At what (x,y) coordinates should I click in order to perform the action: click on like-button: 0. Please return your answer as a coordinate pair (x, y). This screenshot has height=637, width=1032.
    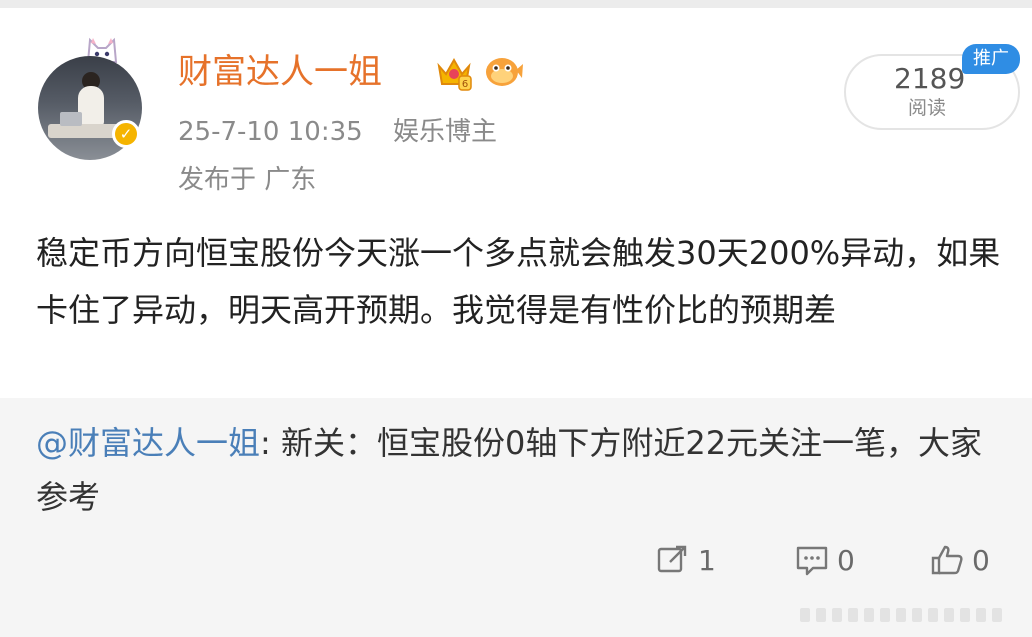
    Looking at the image, I should click on (960, 560).